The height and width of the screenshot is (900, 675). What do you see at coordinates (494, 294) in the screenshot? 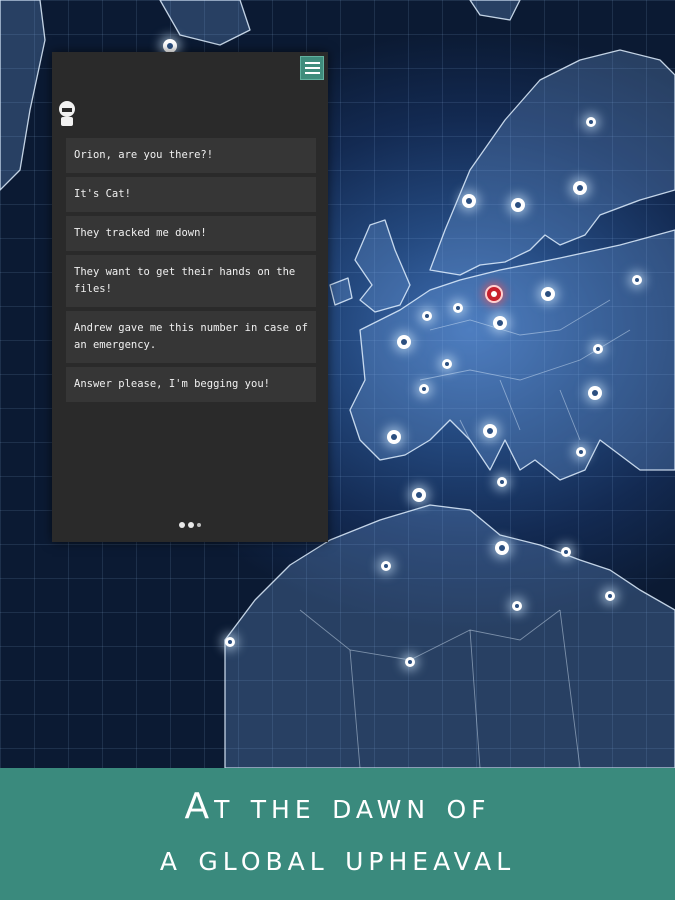
I see `map-marker-alert` at bounding box center [494, 294].